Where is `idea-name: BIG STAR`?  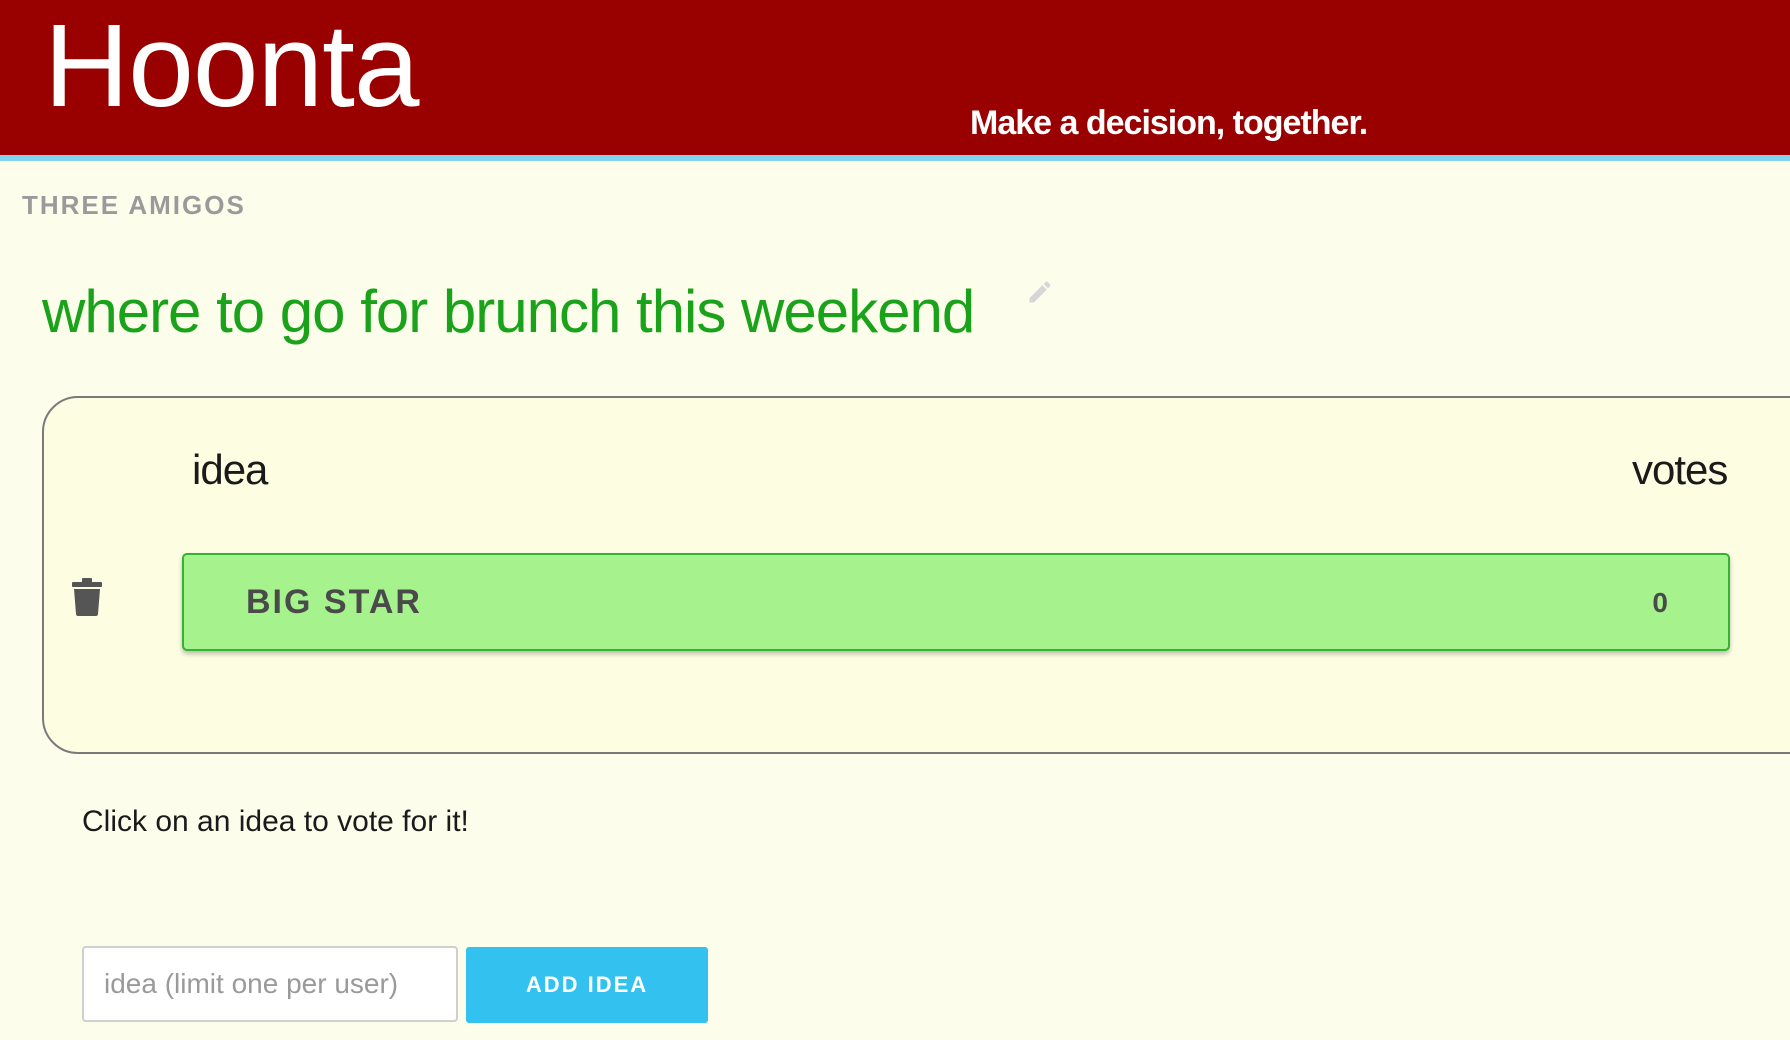
idea-name: BIG STAR is located at coordinates (334, 602).